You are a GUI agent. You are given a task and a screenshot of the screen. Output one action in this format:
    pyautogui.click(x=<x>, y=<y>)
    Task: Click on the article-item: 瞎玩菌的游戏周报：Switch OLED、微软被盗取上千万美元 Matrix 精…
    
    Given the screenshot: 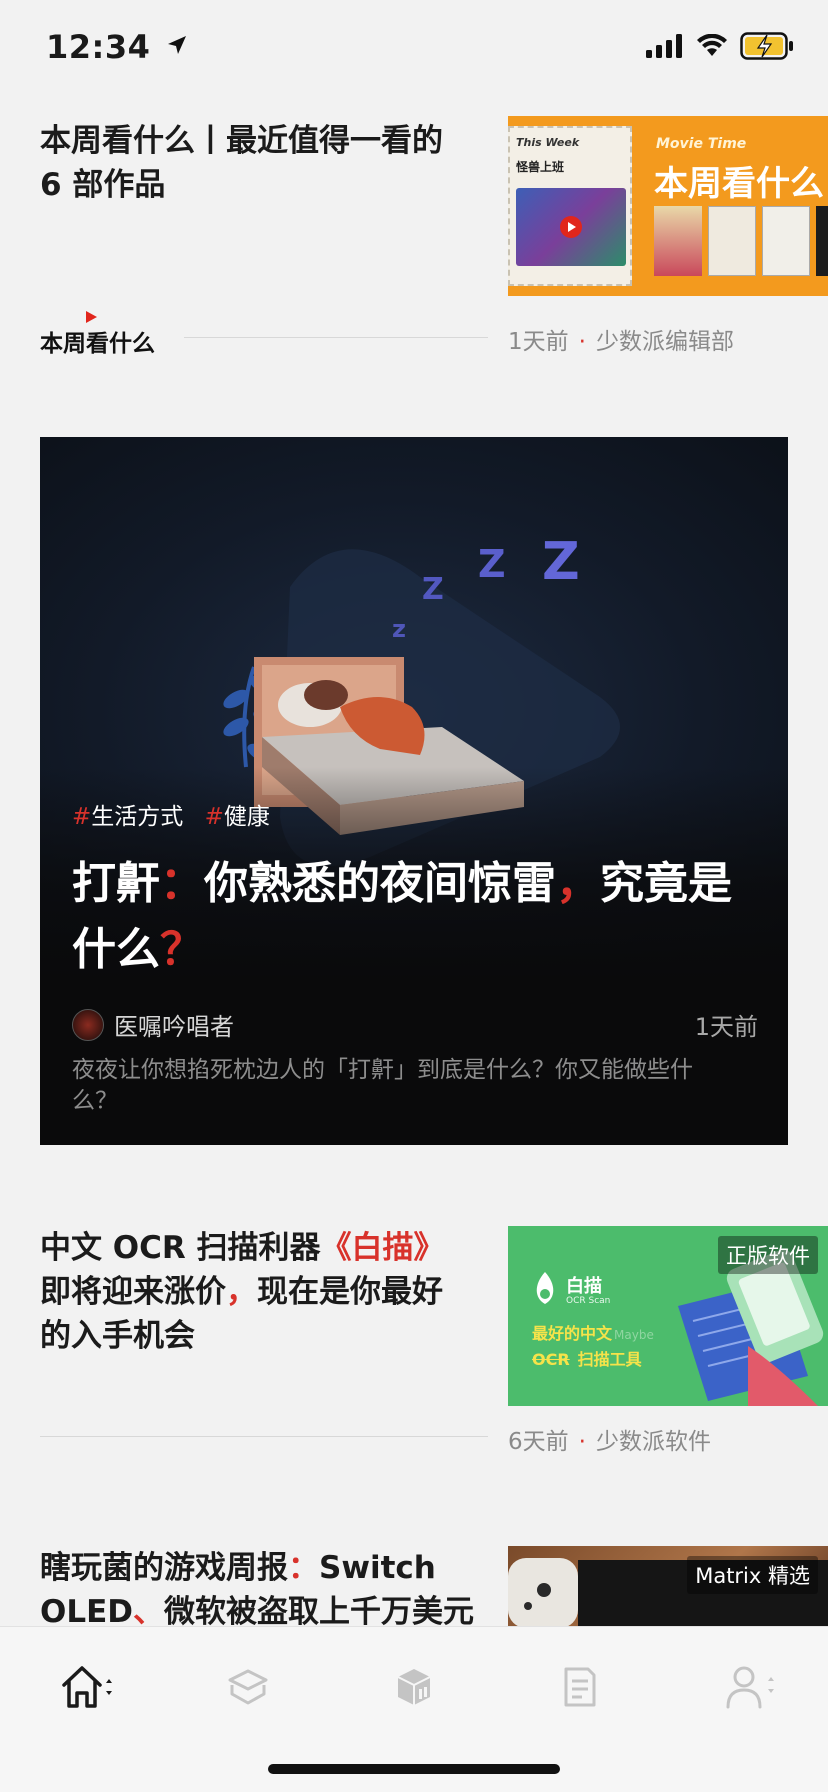 What is the action you would take?
    pyautogui.click(x=414, y=1586)
    